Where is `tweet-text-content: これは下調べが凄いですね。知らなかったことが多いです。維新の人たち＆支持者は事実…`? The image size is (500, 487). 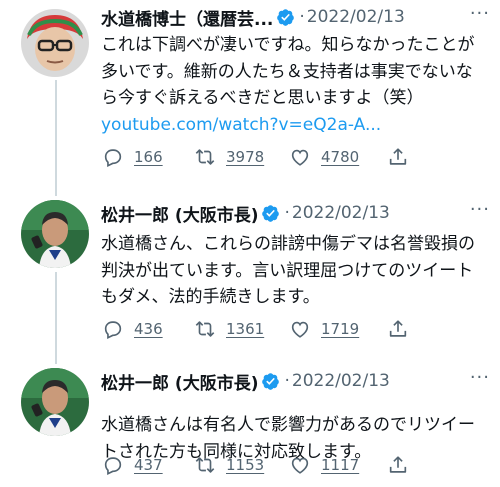 tweet-text-content: これは下調べが凄いですね。知らなかったことが多いです。維新の人たち＆支持者は事実… is located at coordinates (288, 72).